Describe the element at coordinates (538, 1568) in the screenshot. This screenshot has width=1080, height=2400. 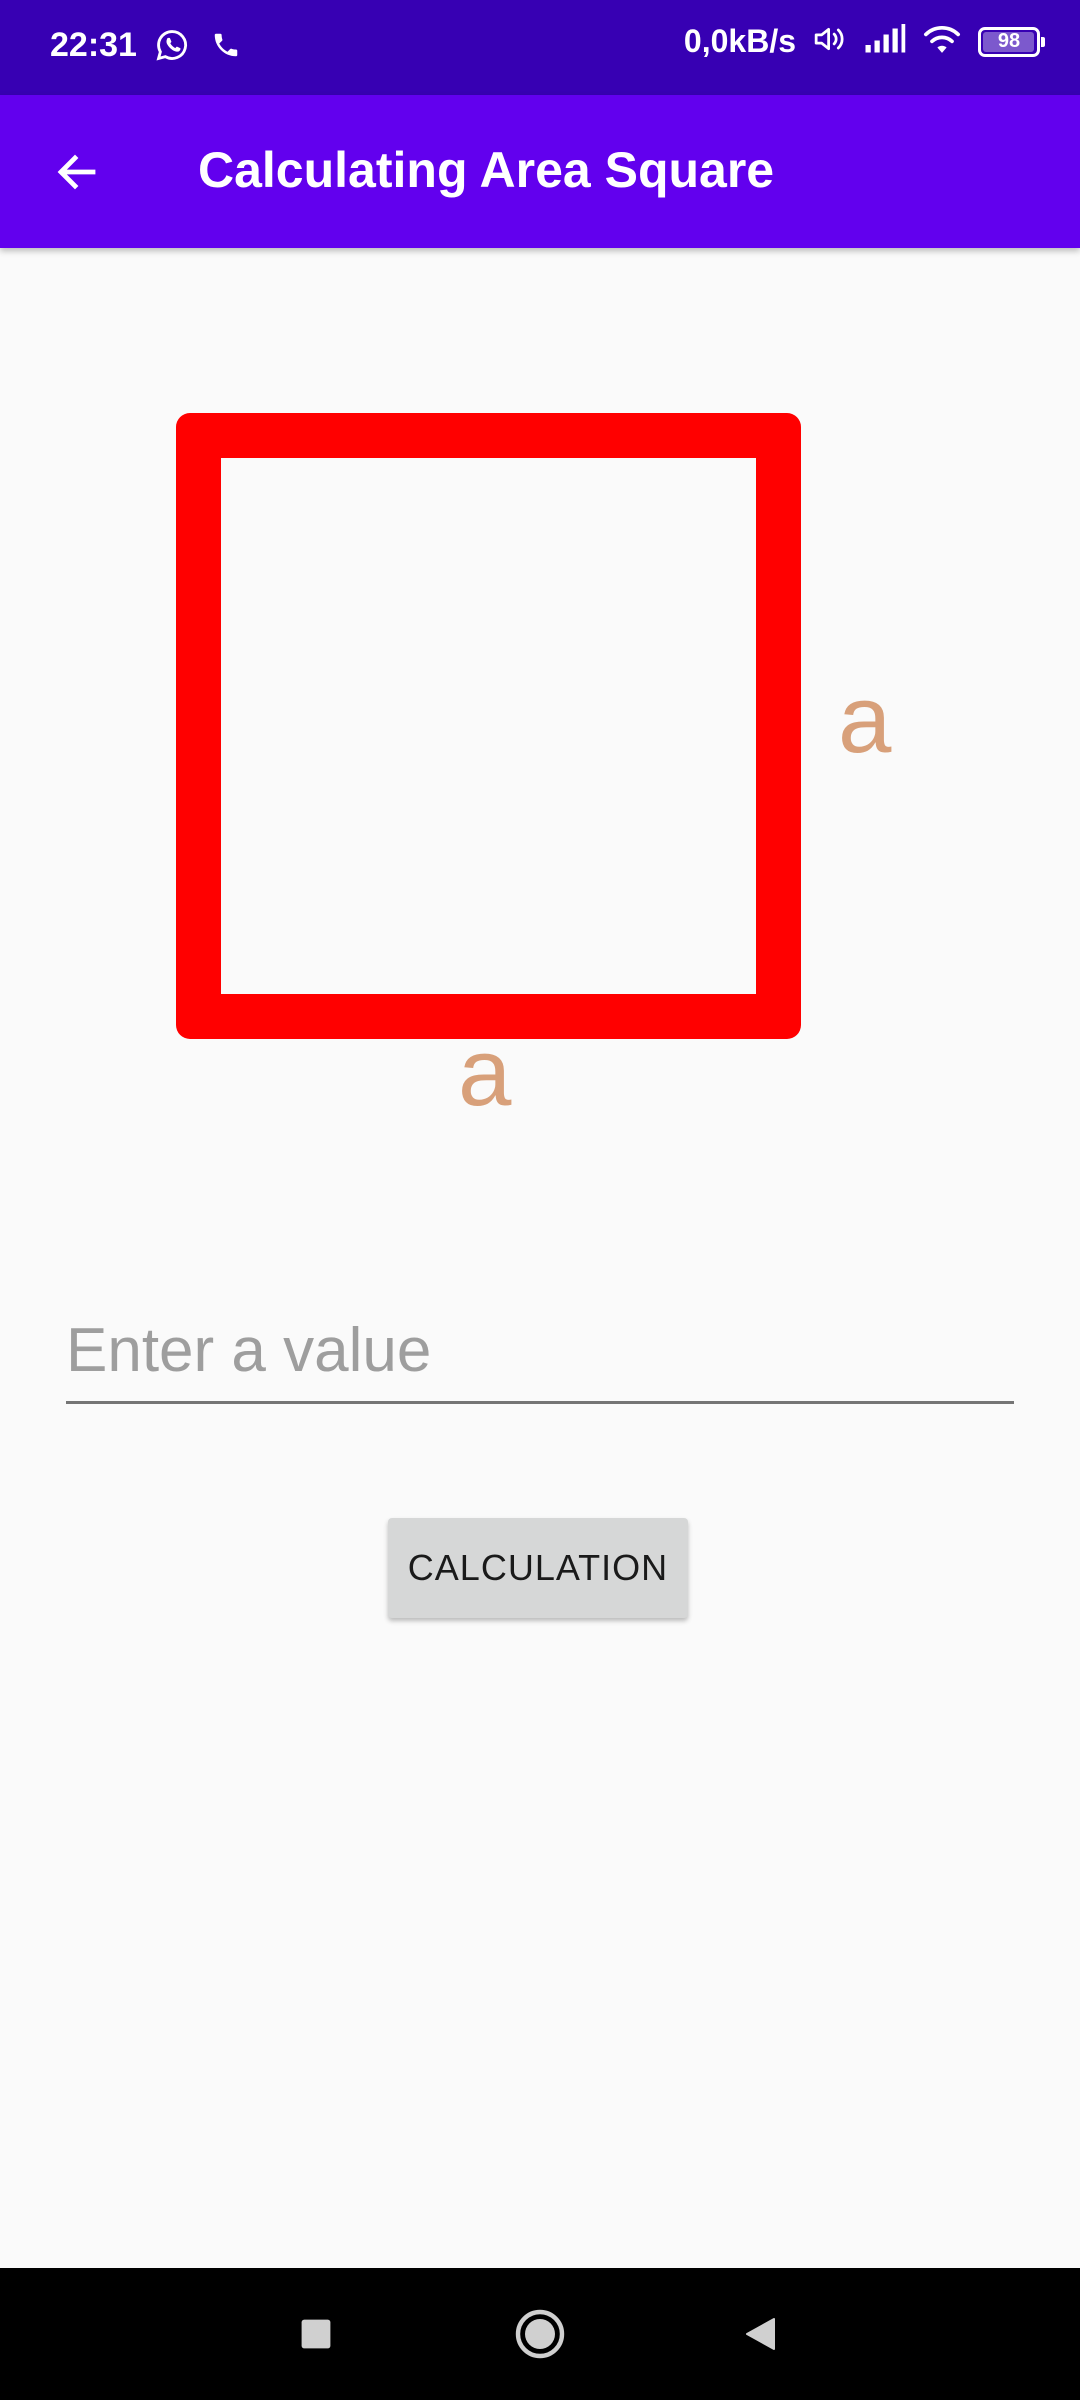
I see `calculation-button: CALCULATION` at that location.